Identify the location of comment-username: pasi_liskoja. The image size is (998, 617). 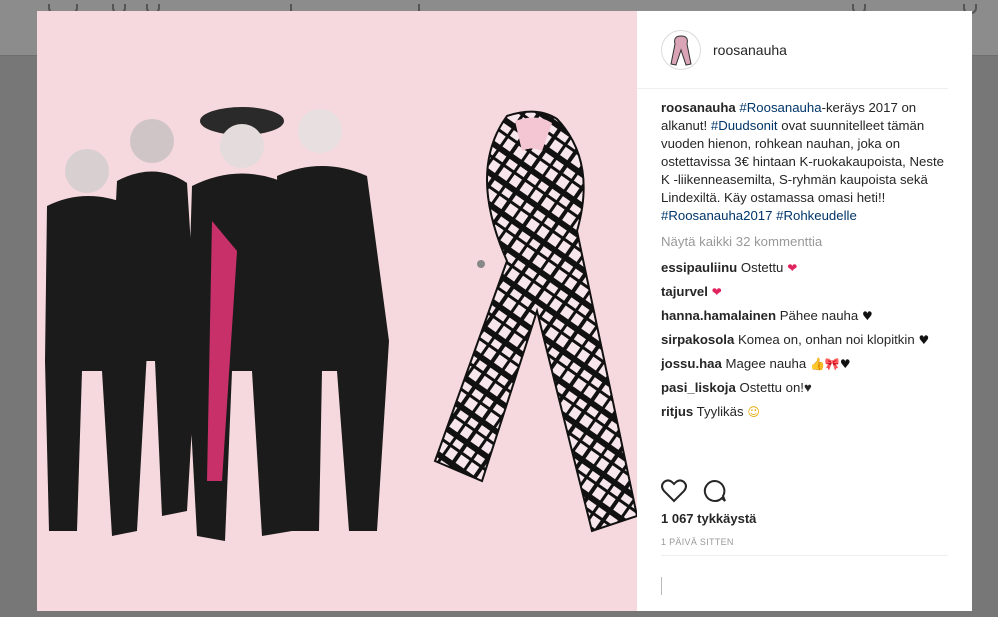
(698, 387).